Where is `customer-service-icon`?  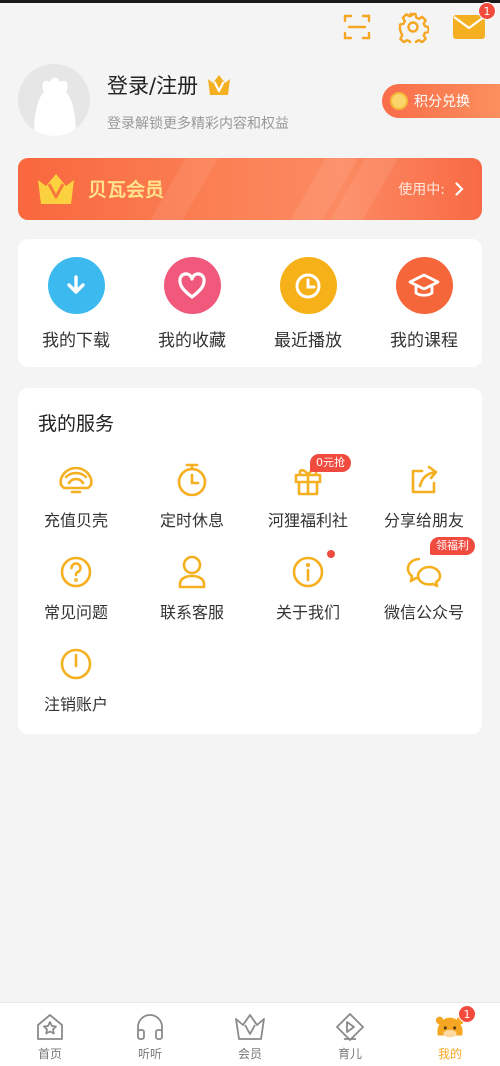
customer-service-icon is located at coordinates (192, 572).